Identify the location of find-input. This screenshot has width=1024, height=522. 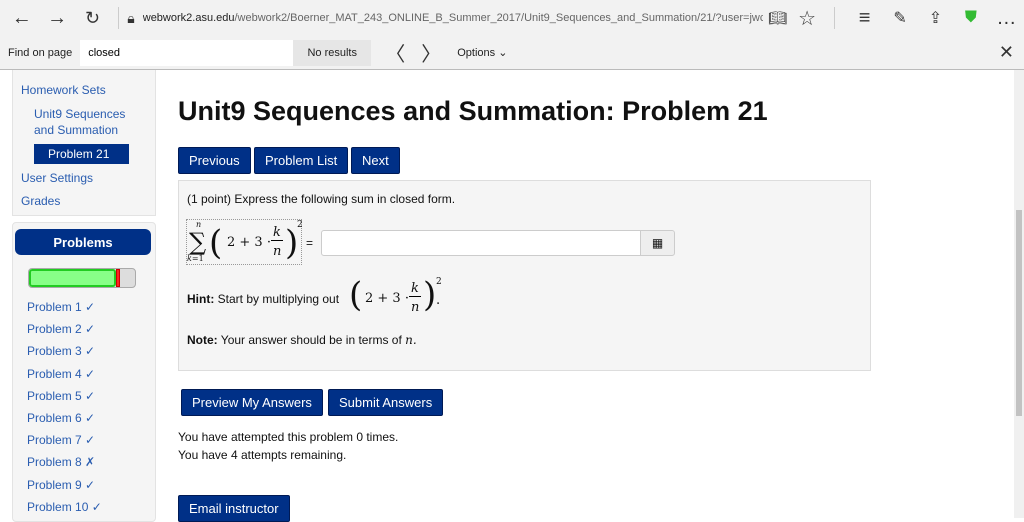
(187, 52).